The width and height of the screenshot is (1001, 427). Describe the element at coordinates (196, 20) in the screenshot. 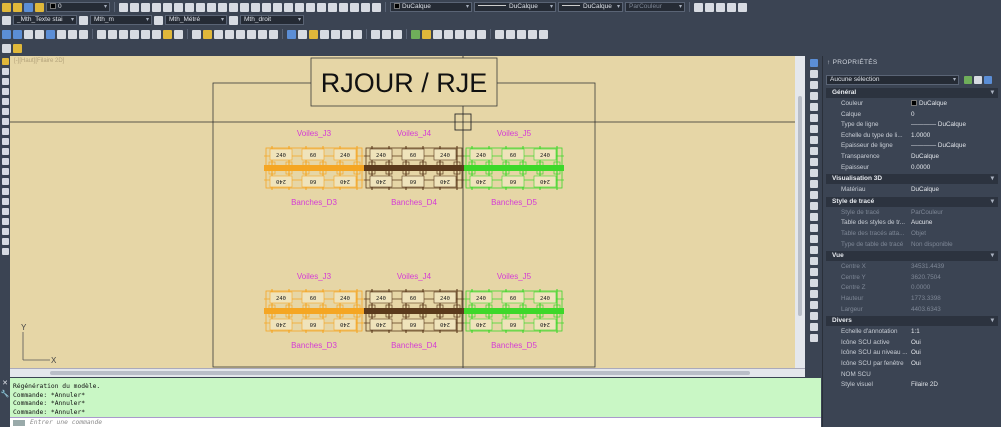

I see `table-style-select: Mth_Métré` at that location.